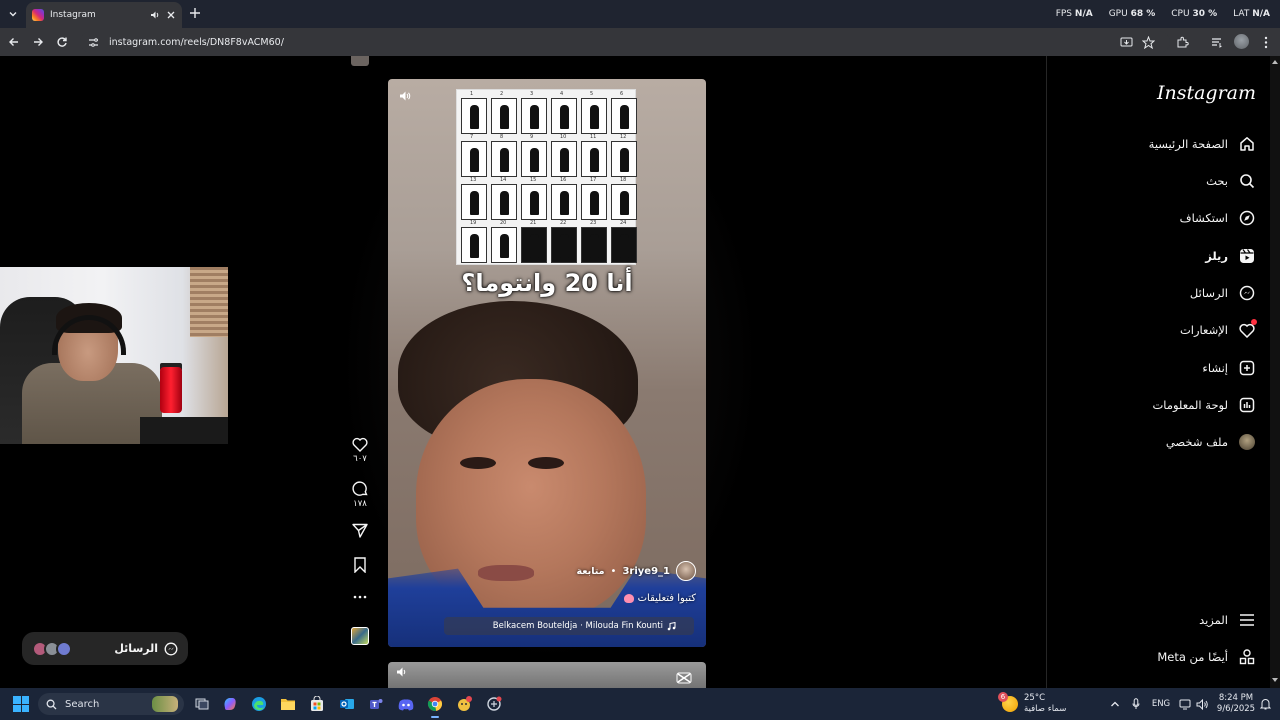 This screenshot has height=720, width=1280. What do you see at coordinates (288, 704) in the screenshot?
I see `file-explorer-icon` at bounding box center [288, 704].